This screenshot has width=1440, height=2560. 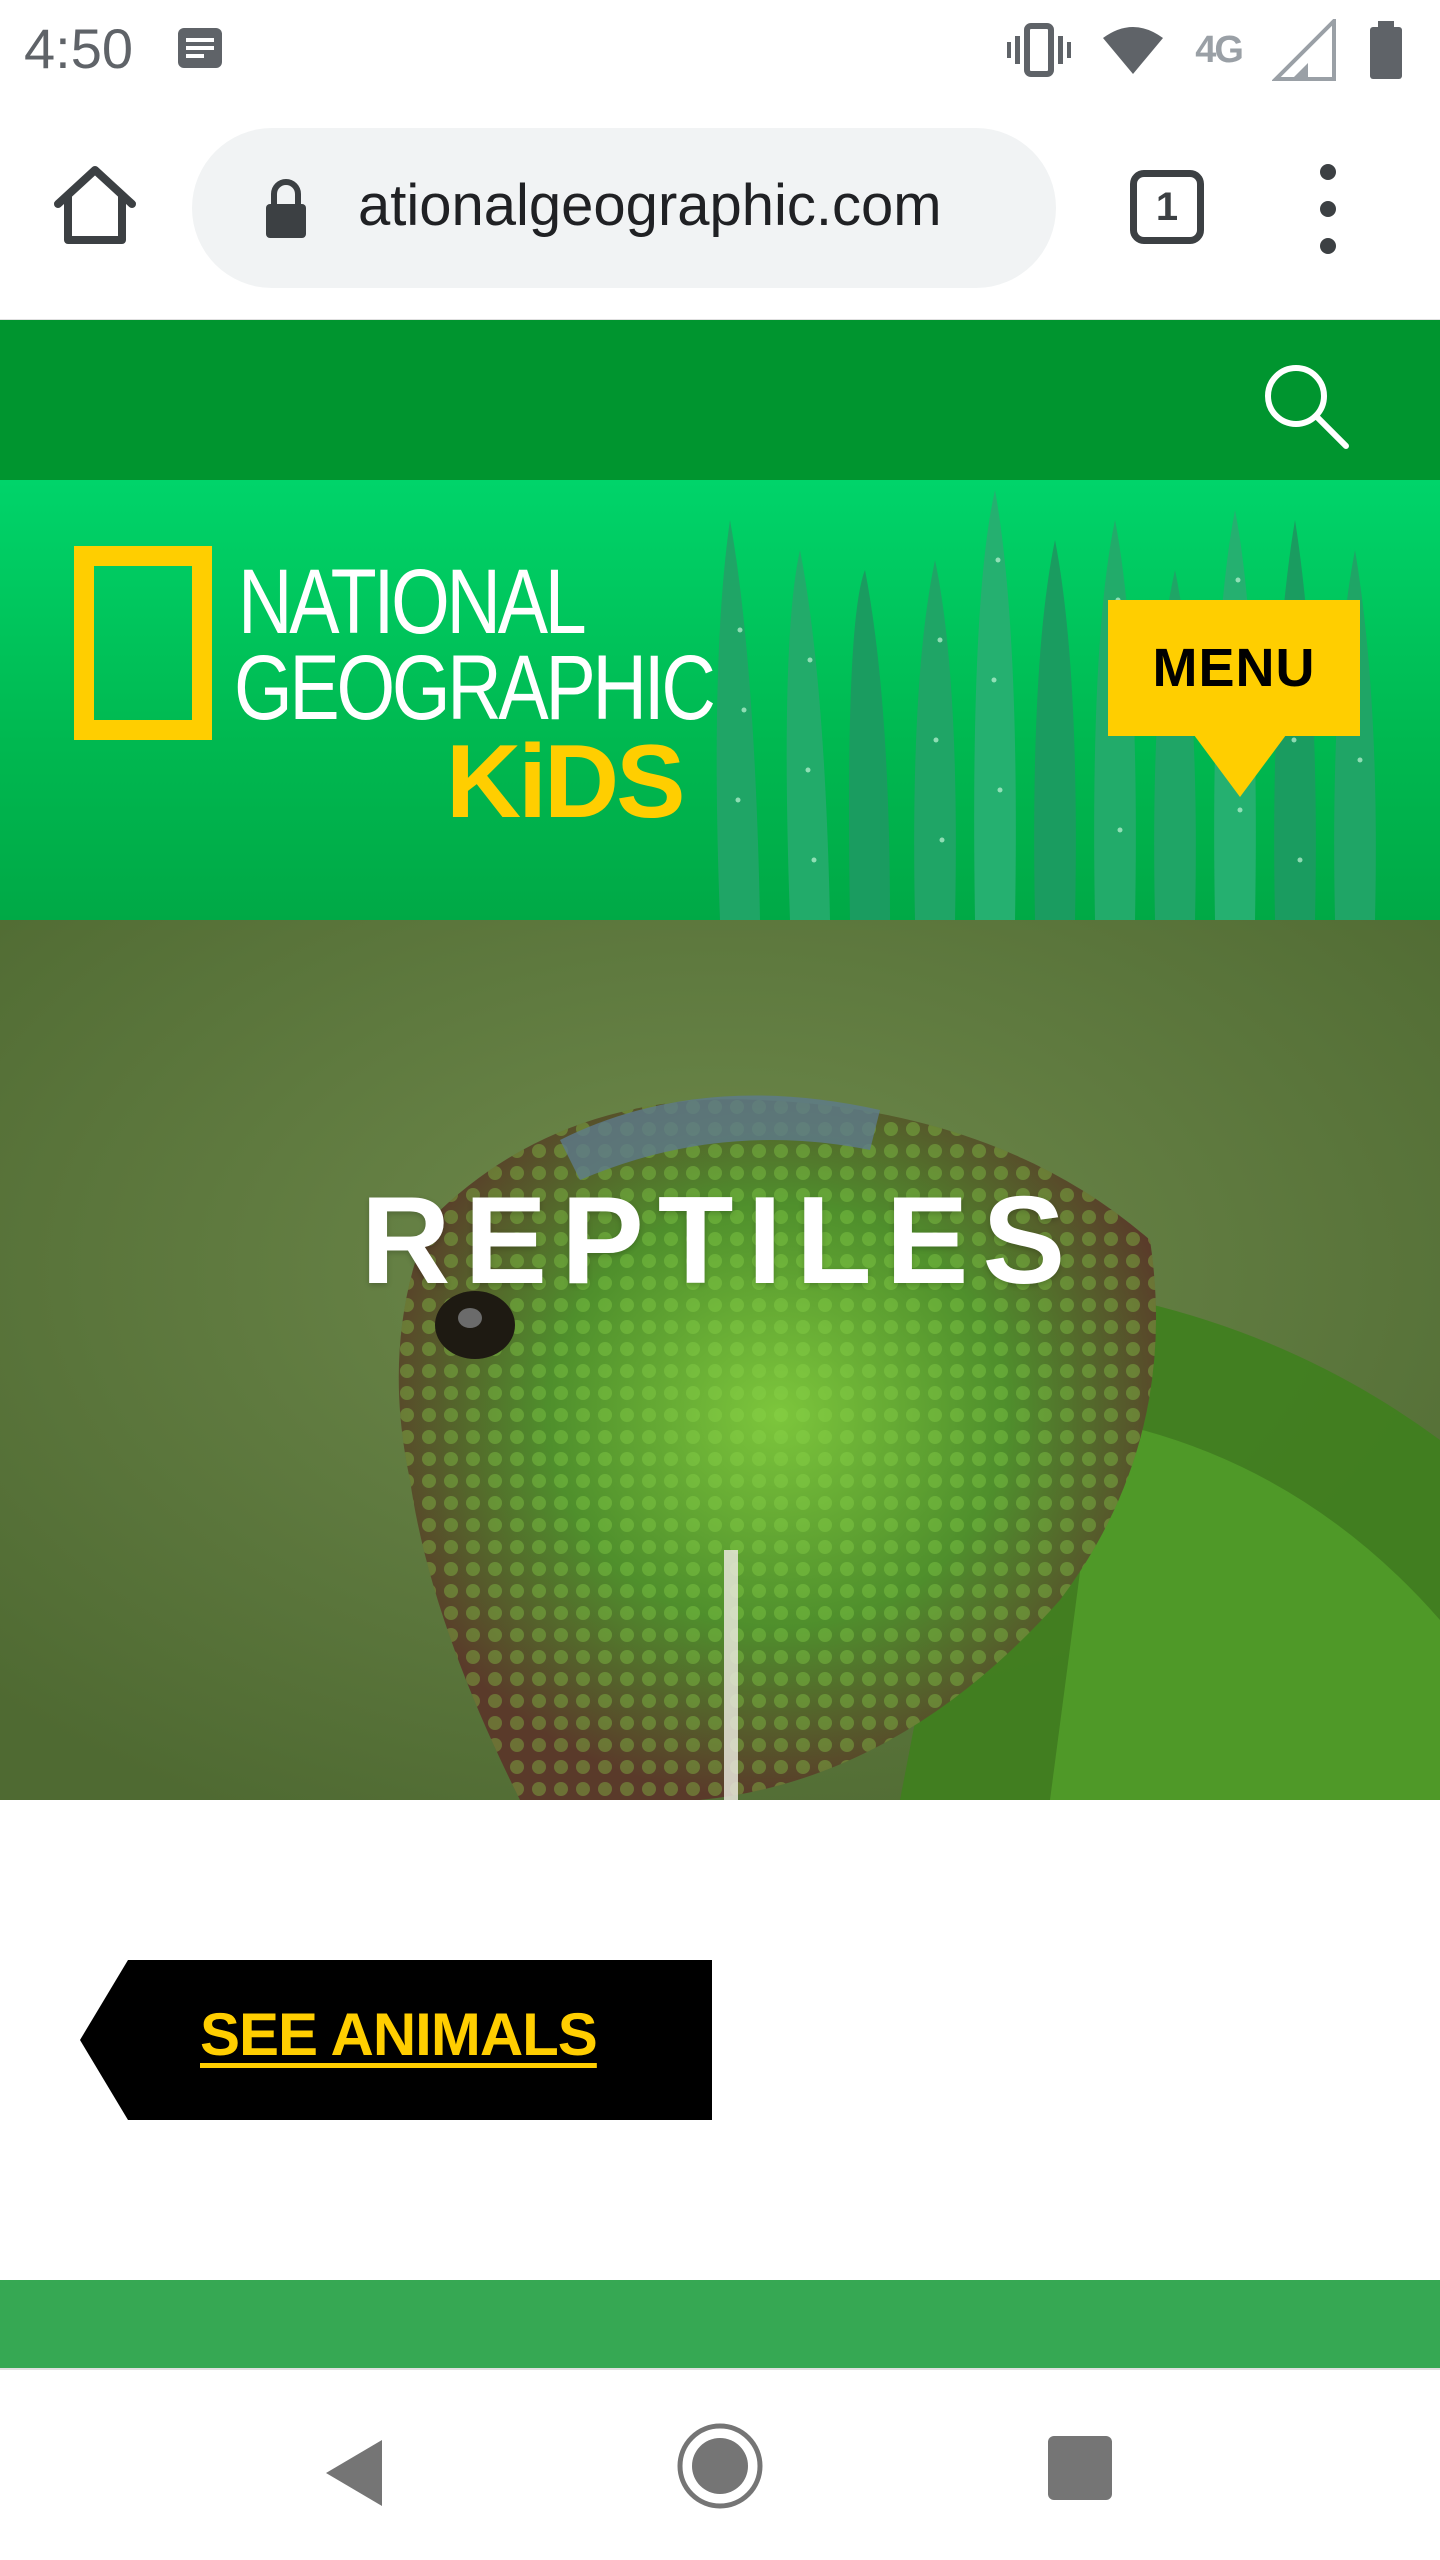 I want to click on wifi-icon, so click(x=1133, y=50).